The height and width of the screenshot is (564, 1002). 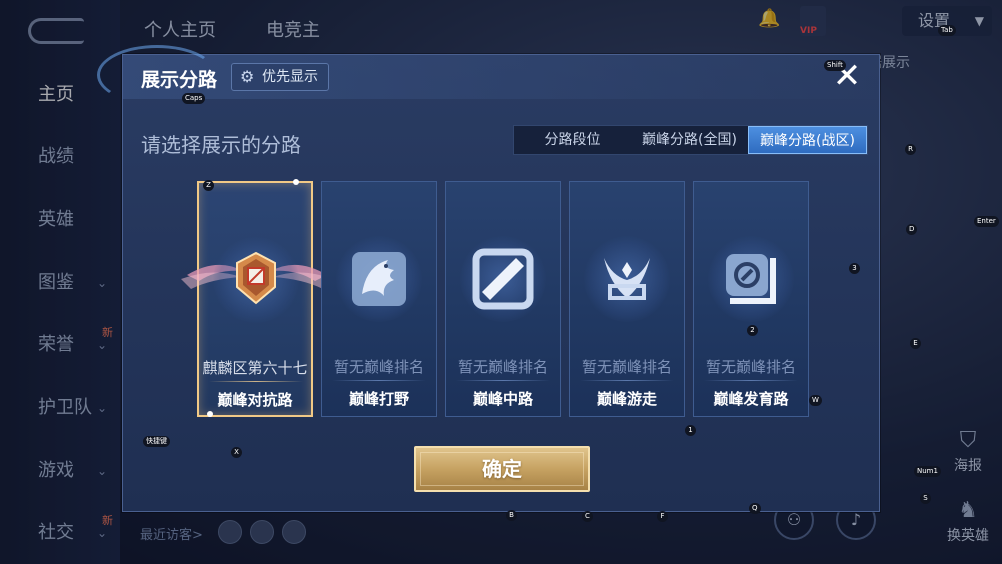 What do you see at coordinates (255, 368) in the screenshot?
I see `rank-text: 麒麟区第六十七` at bounding box center [255, 368].